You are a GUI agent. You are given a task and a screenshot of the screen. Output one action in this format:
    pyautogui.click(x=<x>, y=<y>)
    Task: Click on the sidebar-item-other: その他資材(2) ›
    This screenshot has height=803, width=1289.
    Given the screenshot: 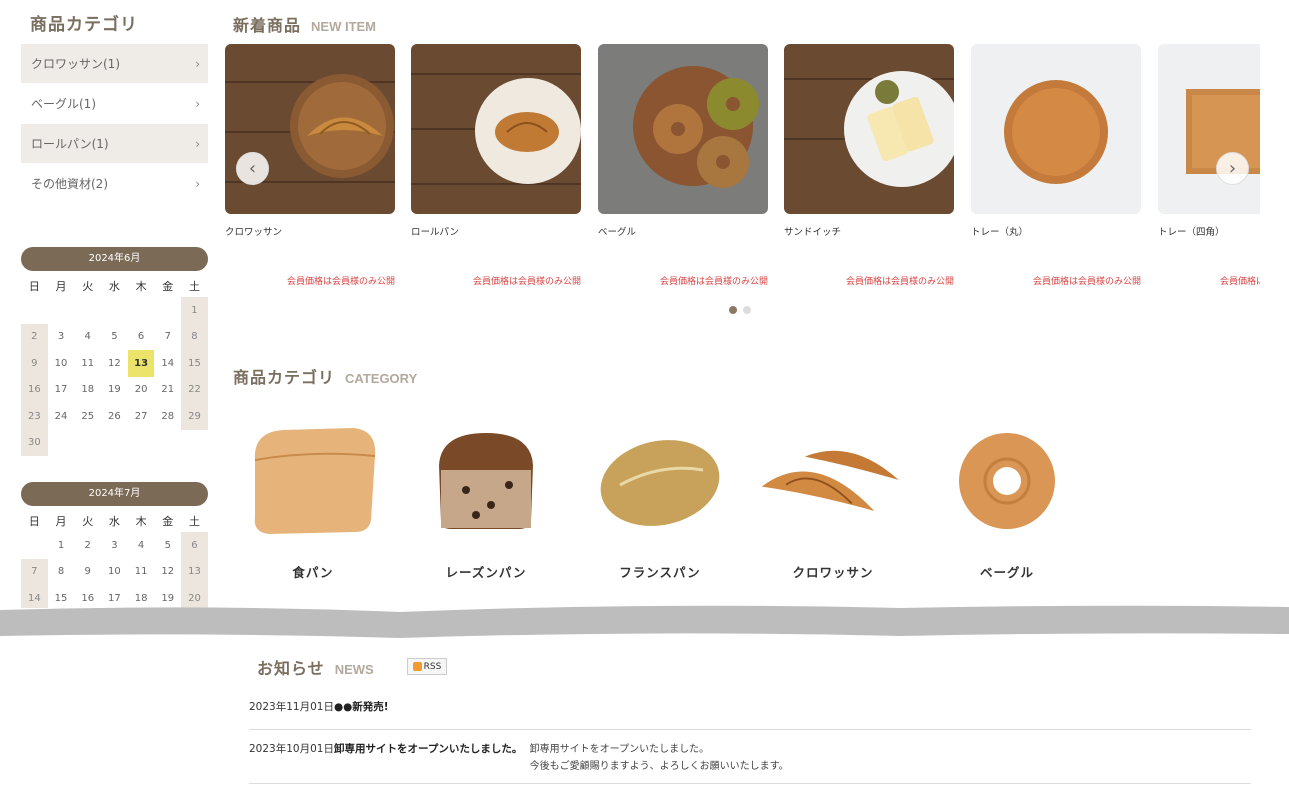 What is the action you would take?
    pyautogui.click(x=114, y=184)
    